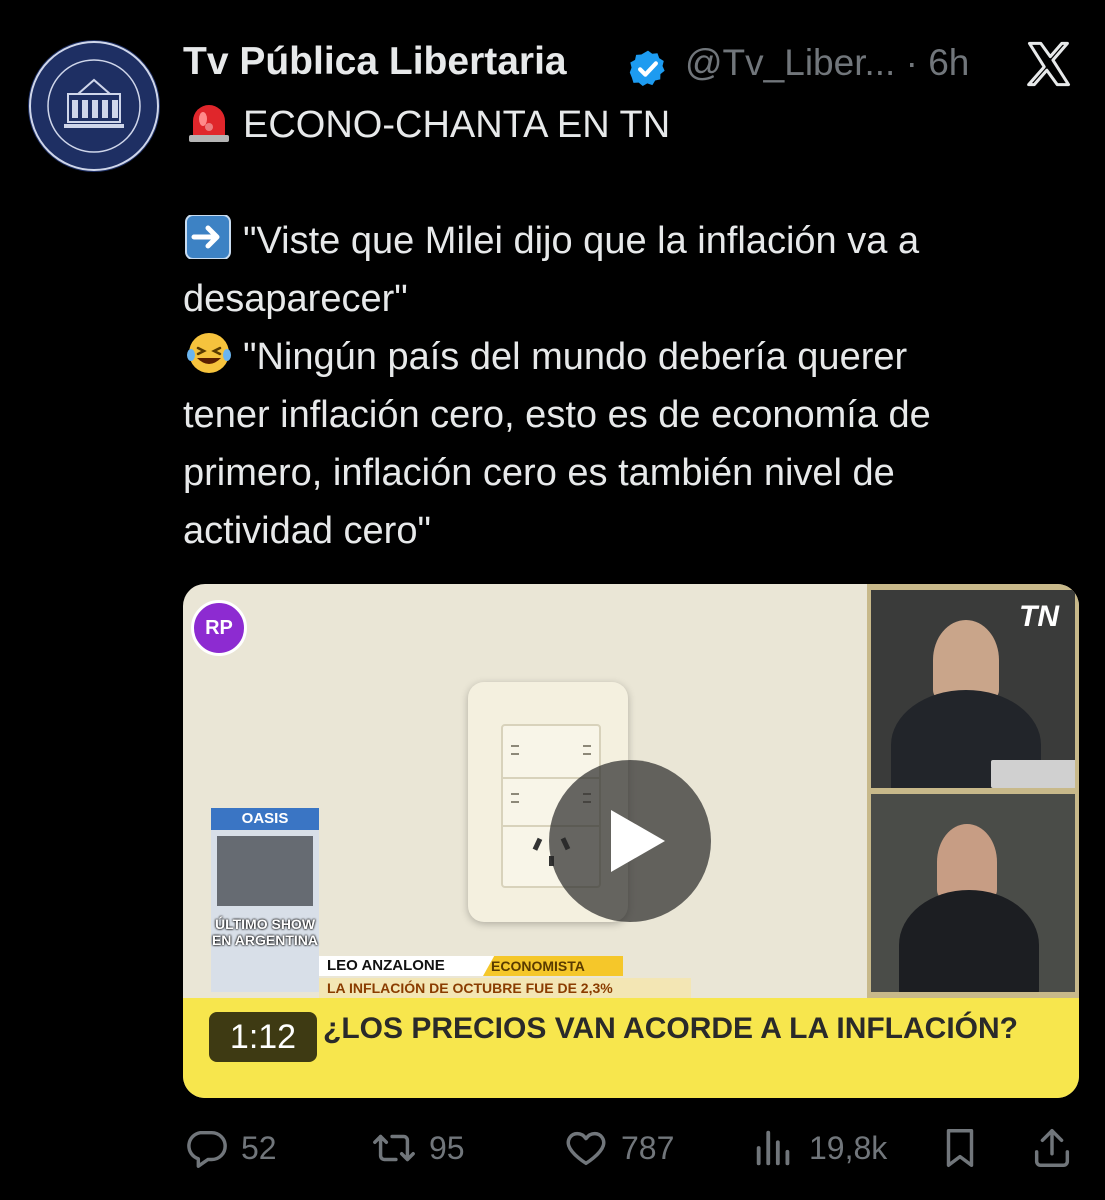  I want to click on reply-button: 52, so click(230, 1148).